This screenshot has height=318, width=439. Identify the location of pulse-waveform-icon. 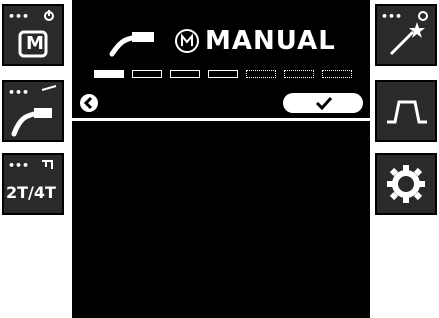
(407, 112).